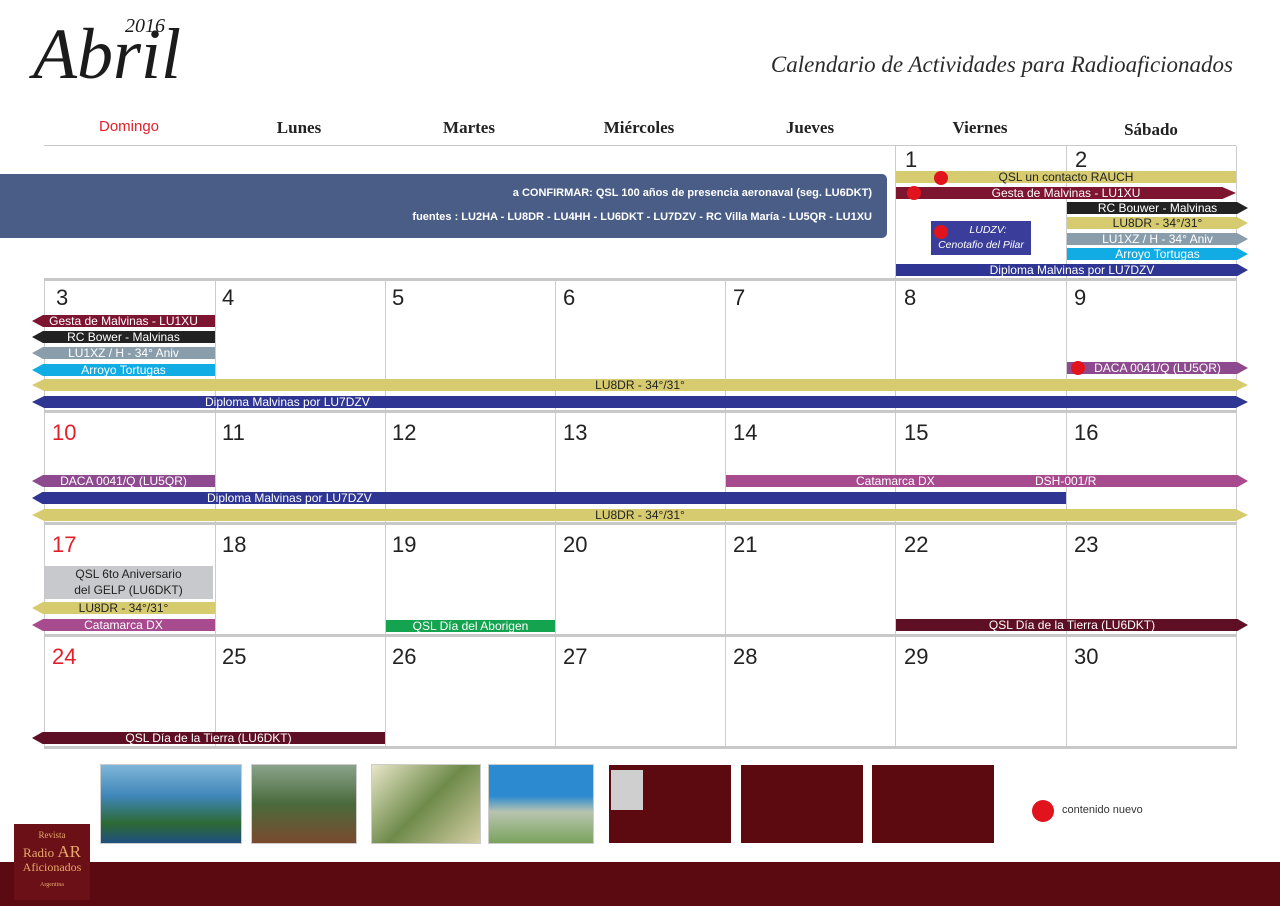 The image size is (1280, 906). What do you see at coordinates (404, 656) in the screenshot?
I see `day-number: 26` at bounding box center [404, 656].